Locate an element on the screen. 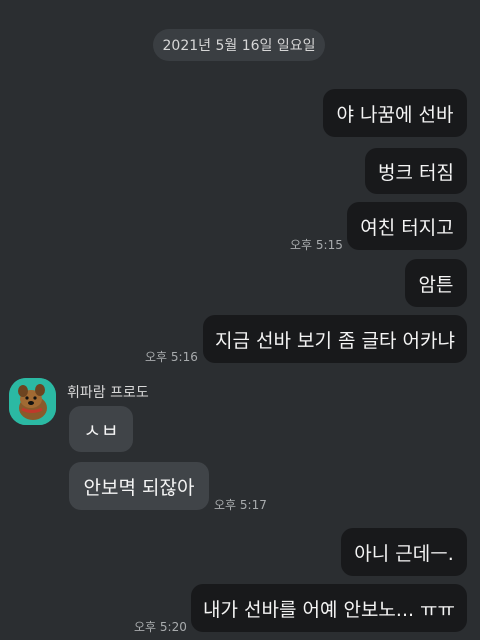  message-bubble-sent: 아니 근데ㅡ. is located at coordinates (404, 552).